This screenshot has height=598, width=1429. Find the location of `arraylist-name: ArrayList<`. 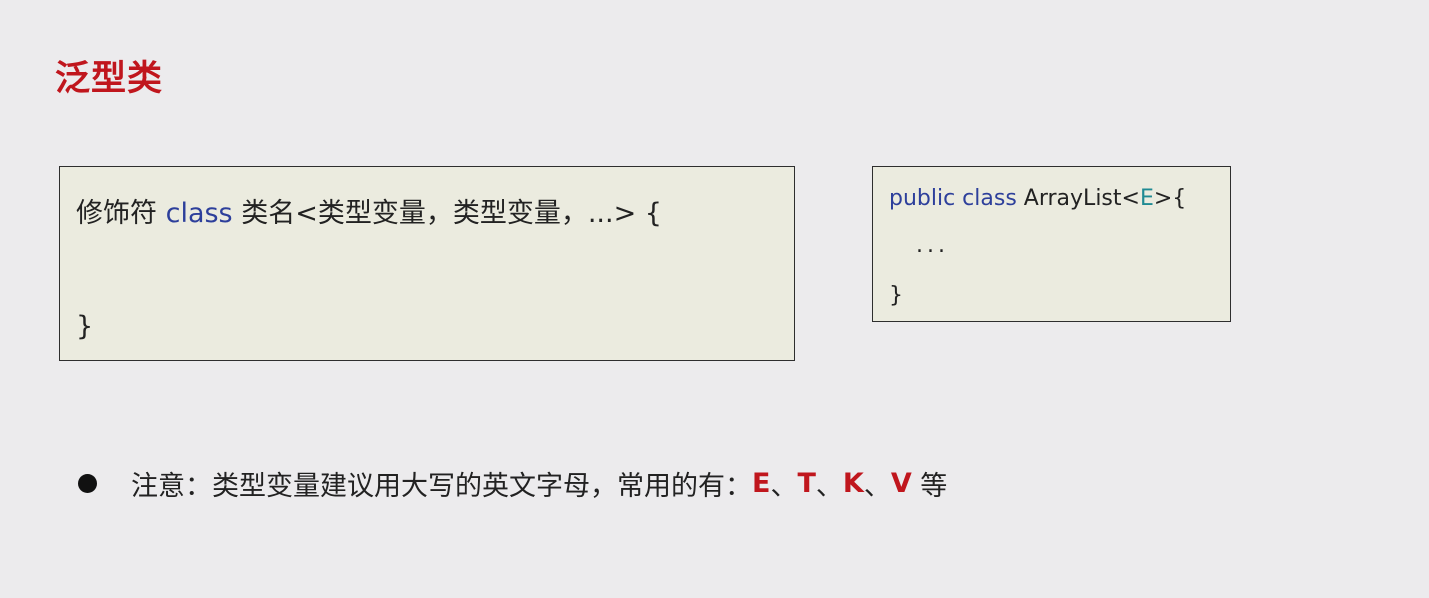

arraylist-name: ArrayList< is located at coordinates (1078, 198).